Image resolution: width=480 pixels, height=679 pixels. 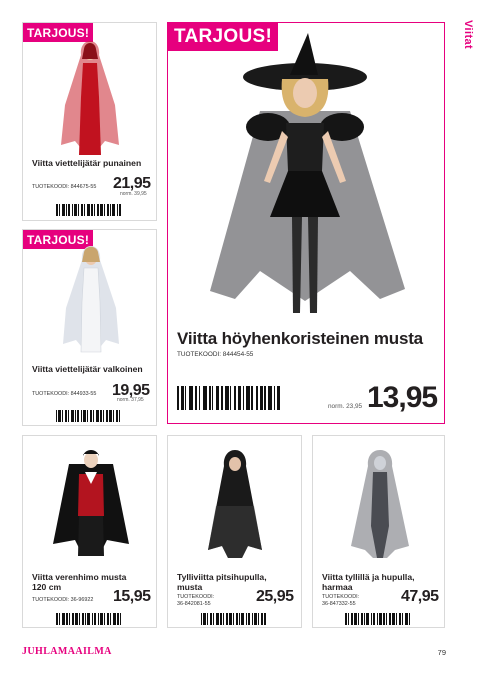 What do you see at coordinates (87, 163) in the screenshot?
I see `product-name: Viitta viettelijätär punainen` at bounding box center [87, 163].